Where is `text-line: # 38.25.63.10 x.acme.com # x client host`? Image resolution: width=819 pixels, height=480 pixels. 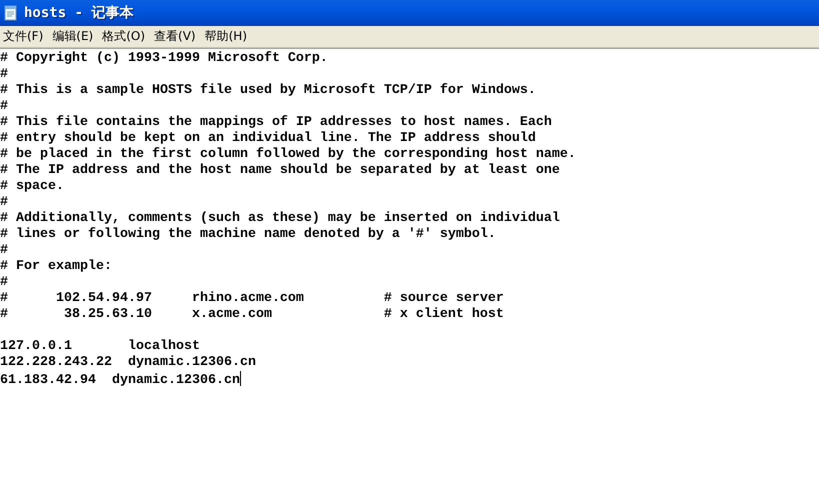 text-line: # 38.25.63.10 x.acme.com # x client host is located at coordinates (252, 315).